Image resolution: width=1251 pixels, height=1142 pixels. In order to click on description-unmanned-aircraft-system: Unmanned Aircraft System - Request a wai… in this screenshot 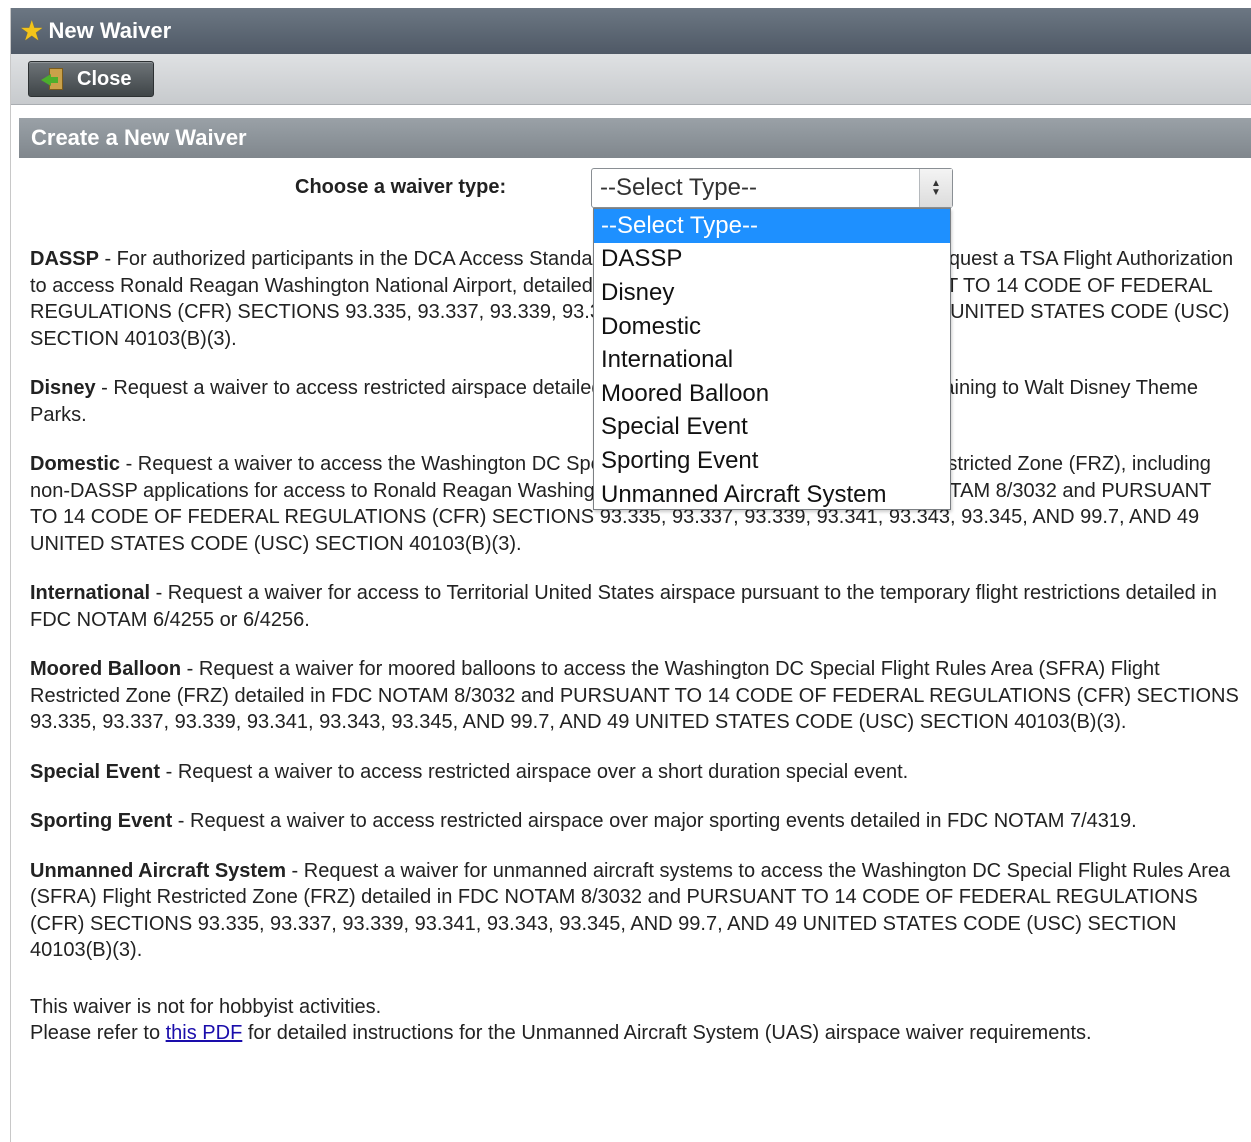, I will do `click(636, 911)`.